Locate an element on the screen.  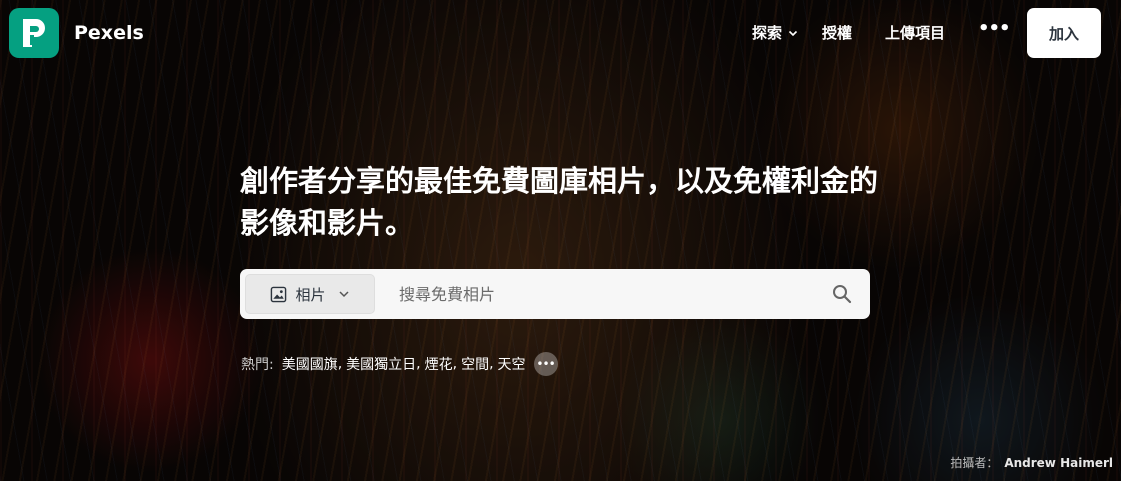
image-icon is located at coordinates (279, 294).